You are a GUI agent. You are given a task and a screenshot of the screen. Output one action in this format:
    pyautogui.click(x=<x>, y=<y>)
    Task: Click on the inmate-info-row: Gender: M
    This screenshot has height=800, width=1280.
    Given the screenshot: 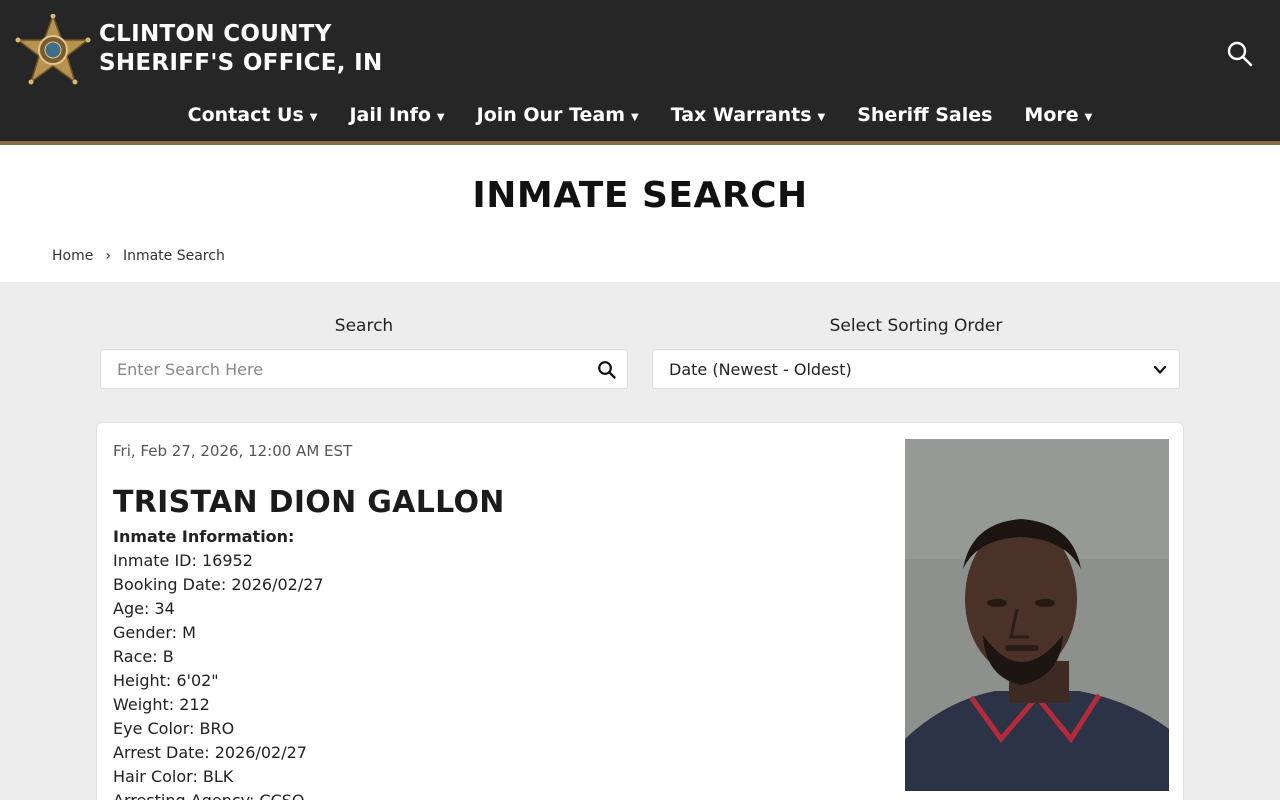 What is the action you would take?
    pyautogui.click(x=154, y=632)
    